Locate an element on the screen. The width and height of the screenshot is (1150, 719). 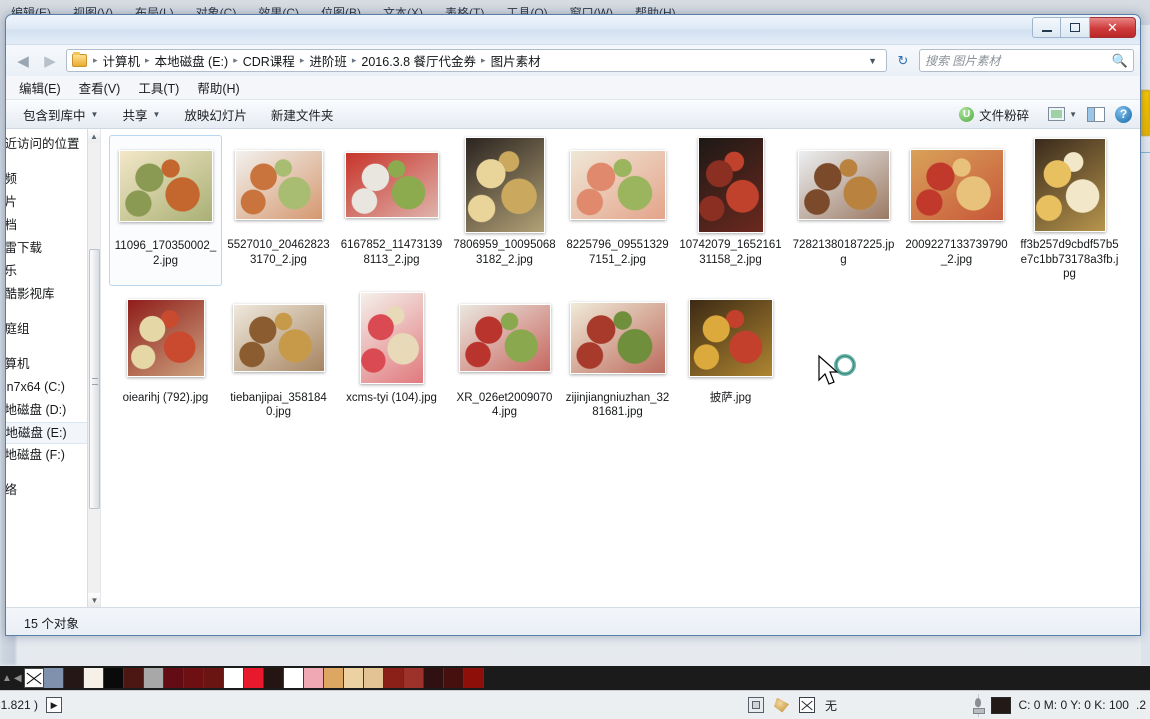
search-icon: 🔍 is located at coordinates (1120, 61).